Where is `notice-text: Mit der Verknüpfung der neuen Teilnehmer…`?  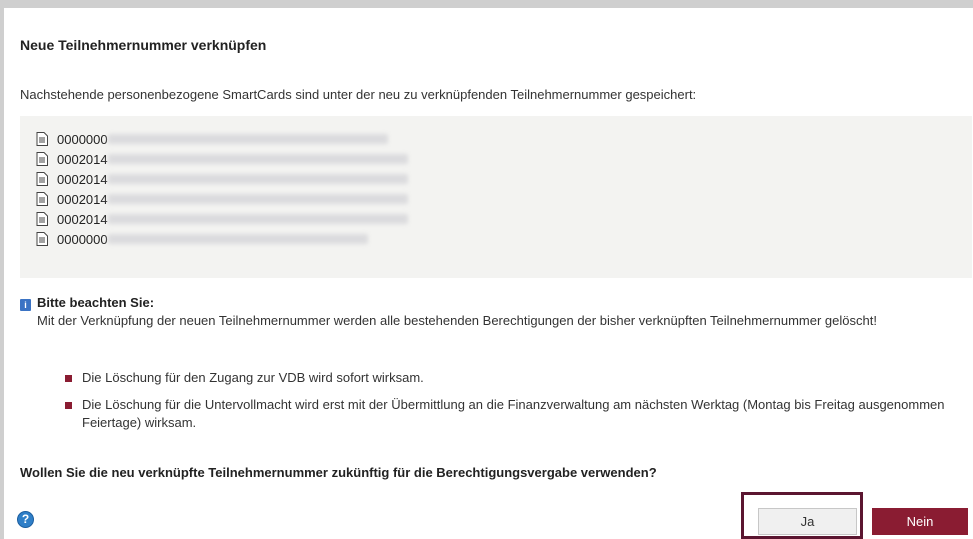
notice-text: Mit der Verknüpfung der neuen Teilnehmer… is located at coordinates (457, 320).